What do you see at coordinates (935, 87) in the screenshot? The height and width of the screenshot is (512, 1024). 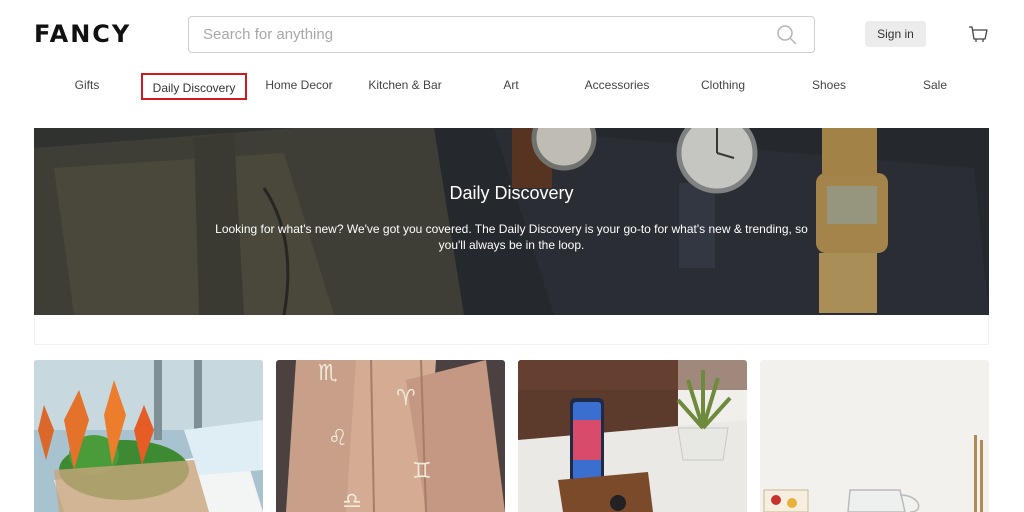 I see `nav-item-sale: Sale` at bounding box center [935, 87].